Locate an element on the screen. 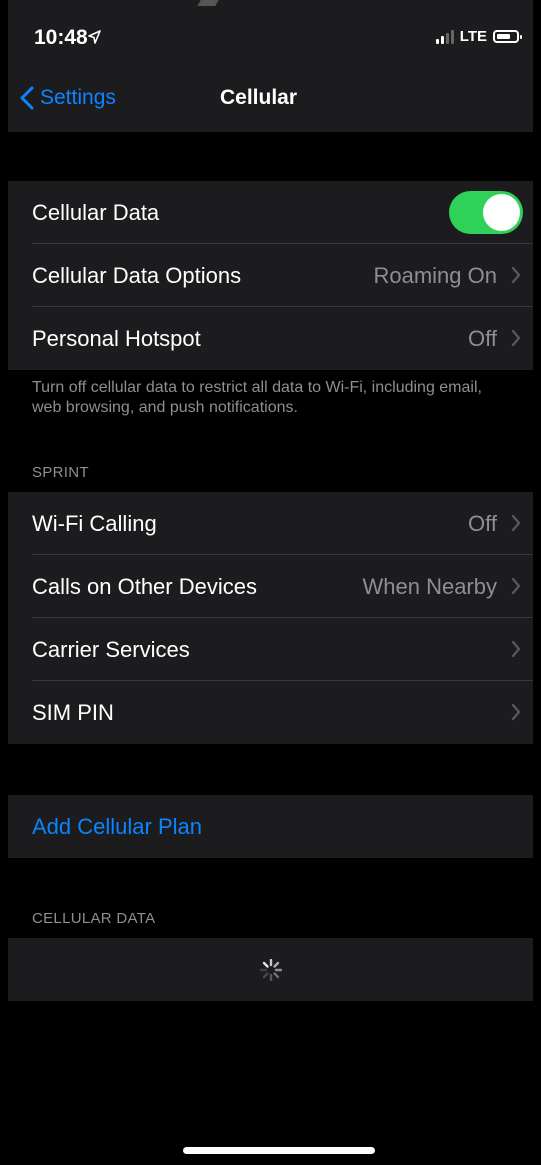 The image size is (541, 1165). wifi-calling-value: Off is located at coordinates (482, 523).